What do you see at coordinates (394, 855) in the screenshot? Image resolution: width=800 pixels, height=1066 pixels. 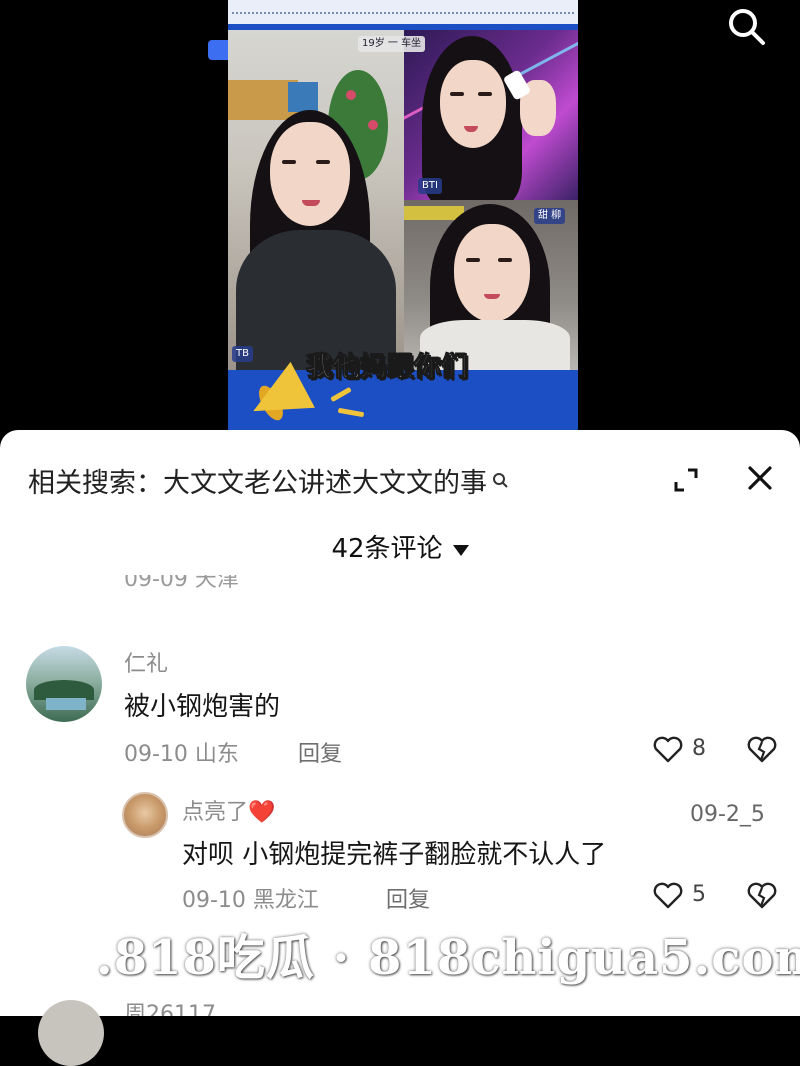 I see `reply-text: 对呗 小钢炮提完裤子翻脸就不认人了` at bounding box center [394, 855].